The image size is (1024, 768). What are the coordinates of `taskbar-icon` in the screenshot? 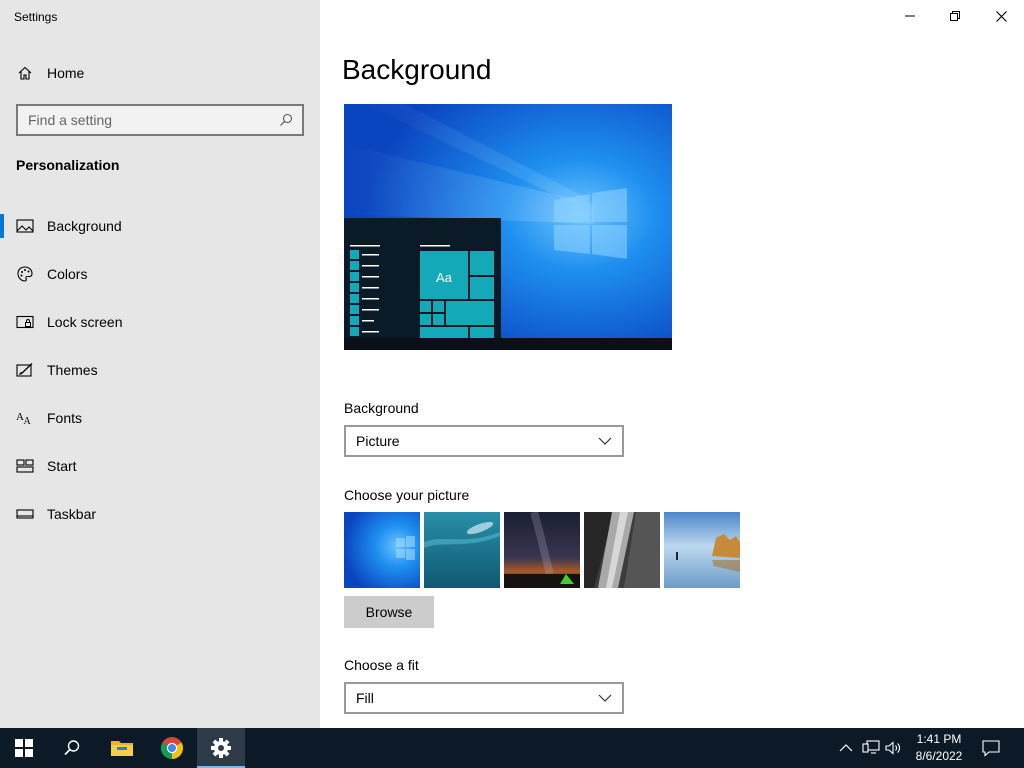 It's located at (25, 514).